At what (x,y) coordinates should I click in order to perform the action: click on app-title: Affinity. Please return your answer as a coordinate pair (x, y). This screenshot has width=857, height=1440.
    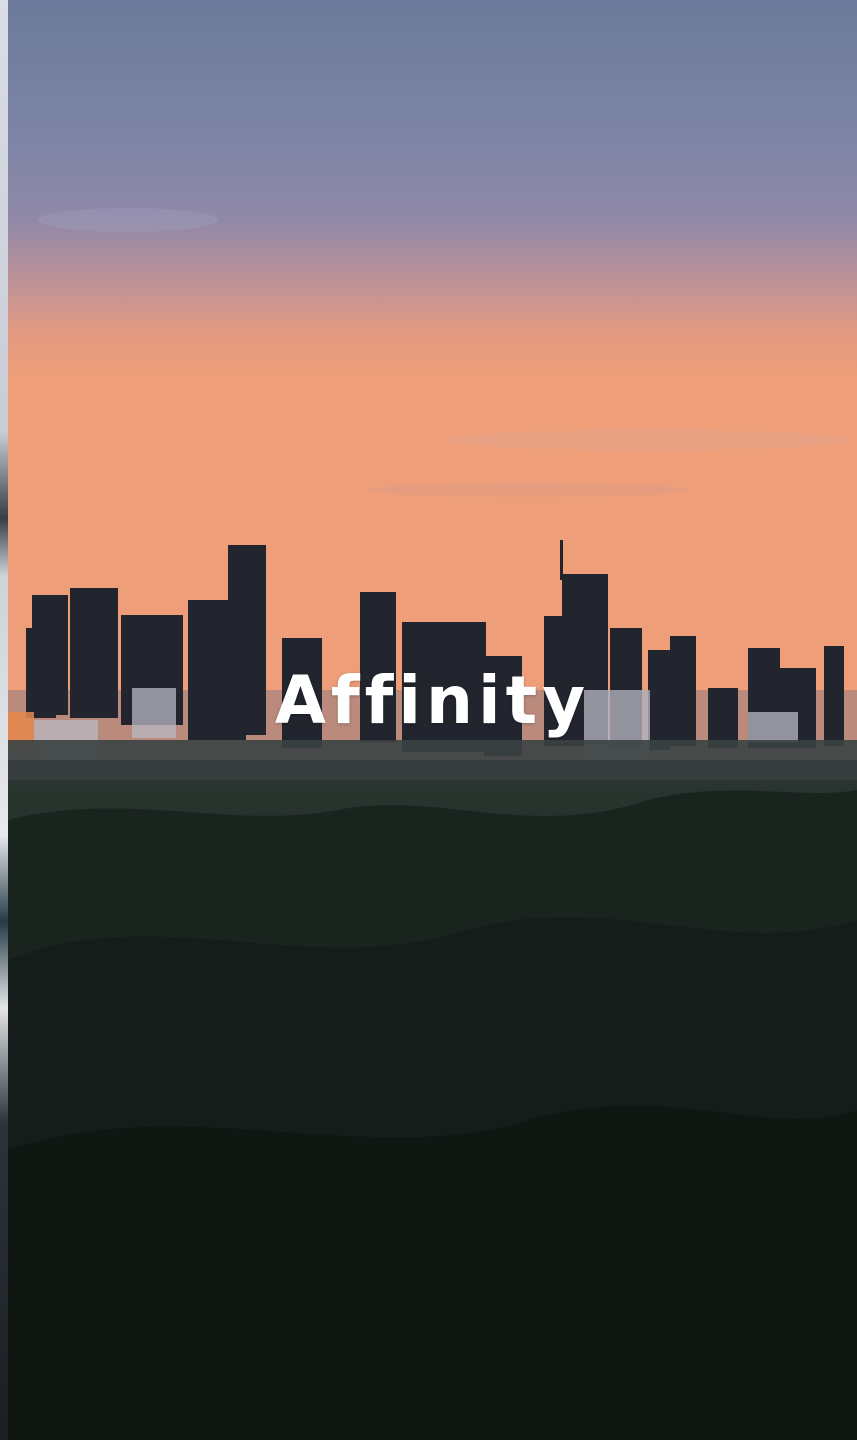
    Looking at the image, I should click on (432, 700).